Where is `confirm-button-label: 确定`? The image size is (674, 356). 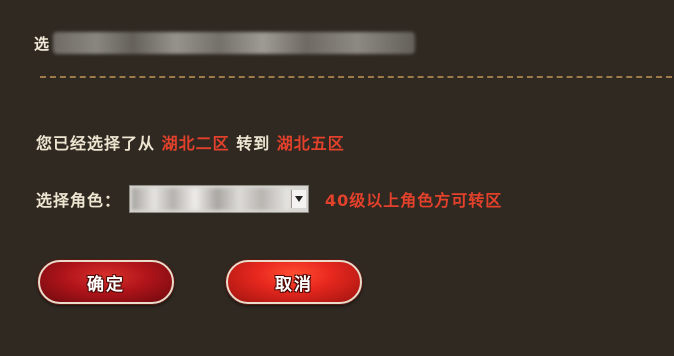
confirm-button-label: 确定 is located at coordinates (106, 284).